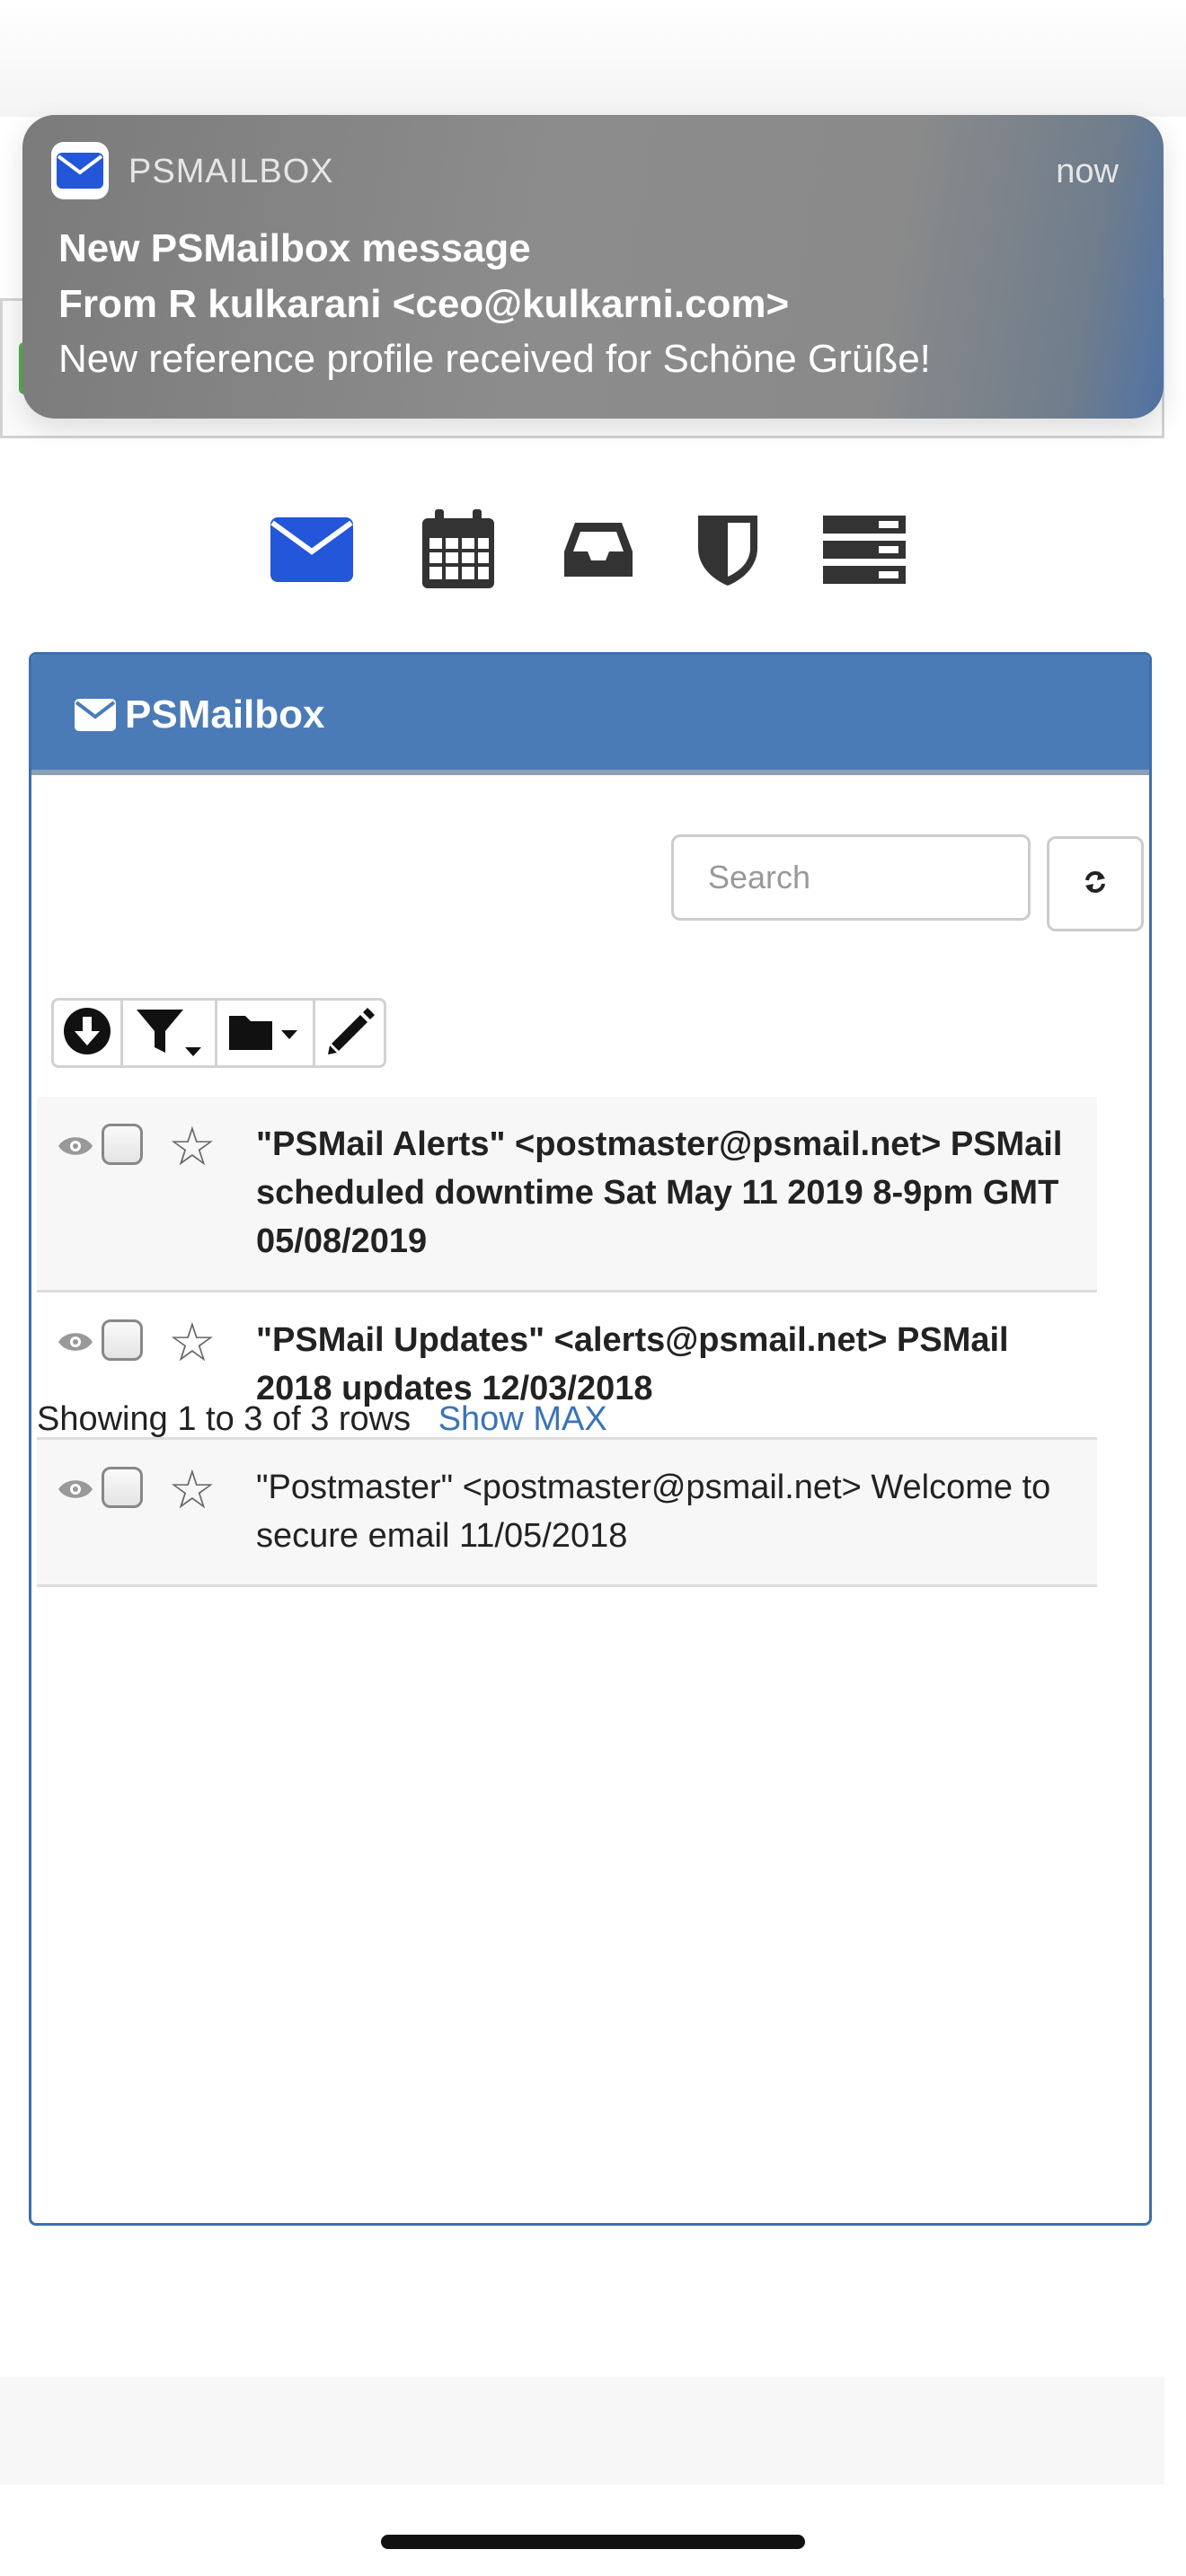  I want to click on refresh-icon, so click(1095, 884).